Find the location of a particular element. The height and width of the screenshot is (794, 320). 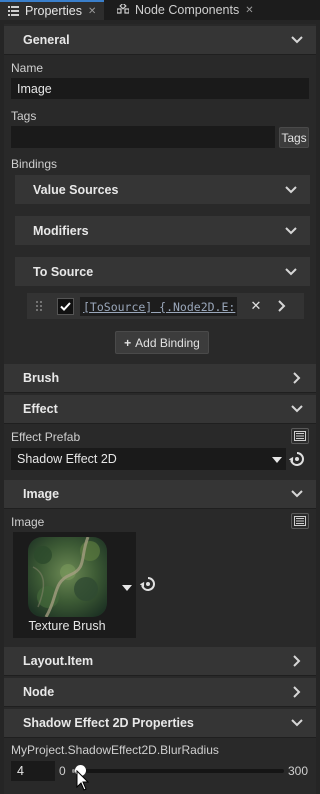

to-source-header: To Source is located at coordinates (162, 271).